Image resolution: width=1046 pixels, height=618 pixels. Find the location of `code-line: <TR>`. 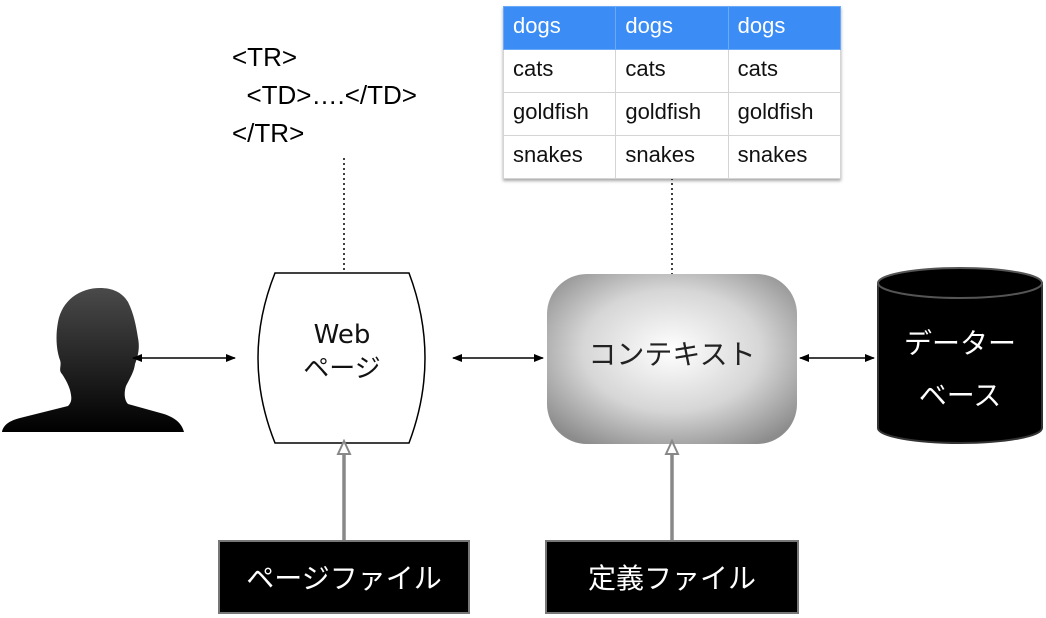

code-line: <TR> is located at coordinates (265, 57).